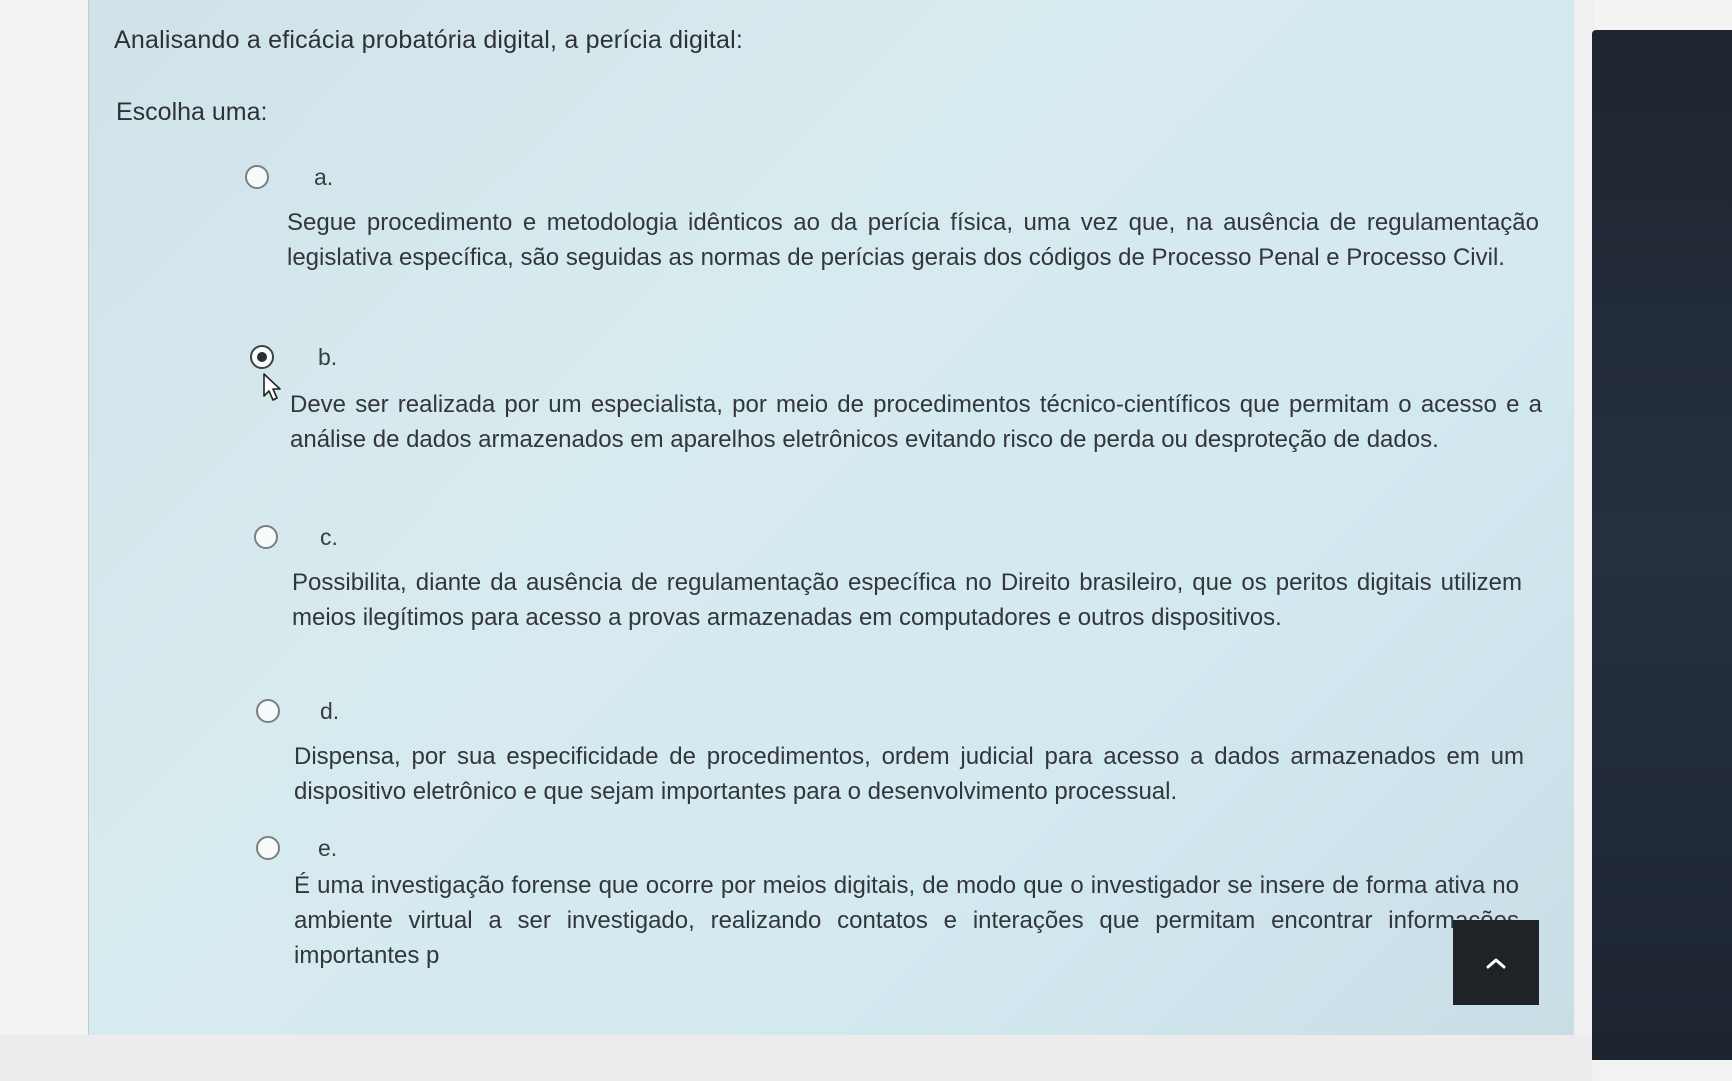 The width and height of the screenshot is (1732, 1081). Describe the element at coordinates (268, 711) in the screenshot. I see `radio-option-d` at that location.